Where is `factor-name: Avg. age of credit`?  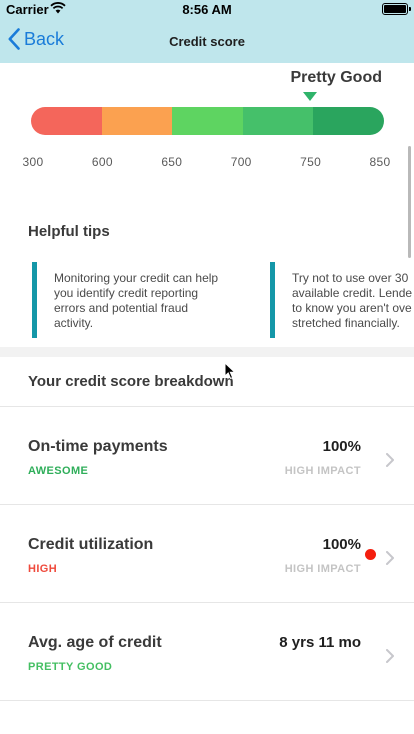 factor-name: Avg. age of credit is located at coordinates (95, 642).